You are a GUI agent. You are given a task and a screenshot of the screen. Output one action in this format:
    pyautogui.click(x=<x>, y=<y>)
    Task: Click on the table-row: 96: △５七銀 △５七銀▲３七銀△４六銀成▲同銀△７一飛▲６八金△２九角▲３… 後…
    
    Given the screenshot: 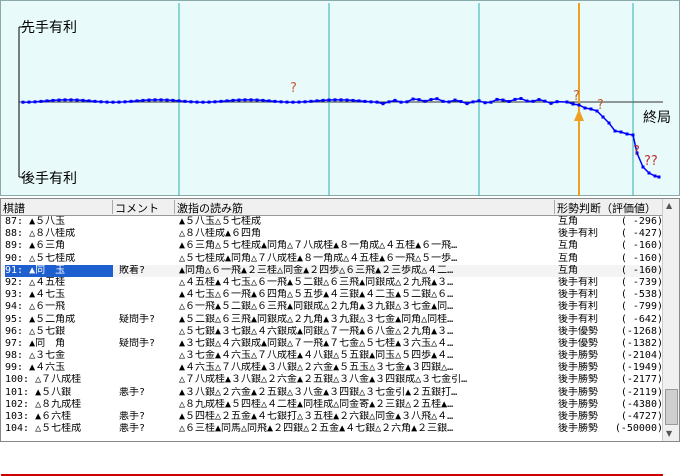 What is the action you would take?
    pyautogui.click(x=332, y=332)
    